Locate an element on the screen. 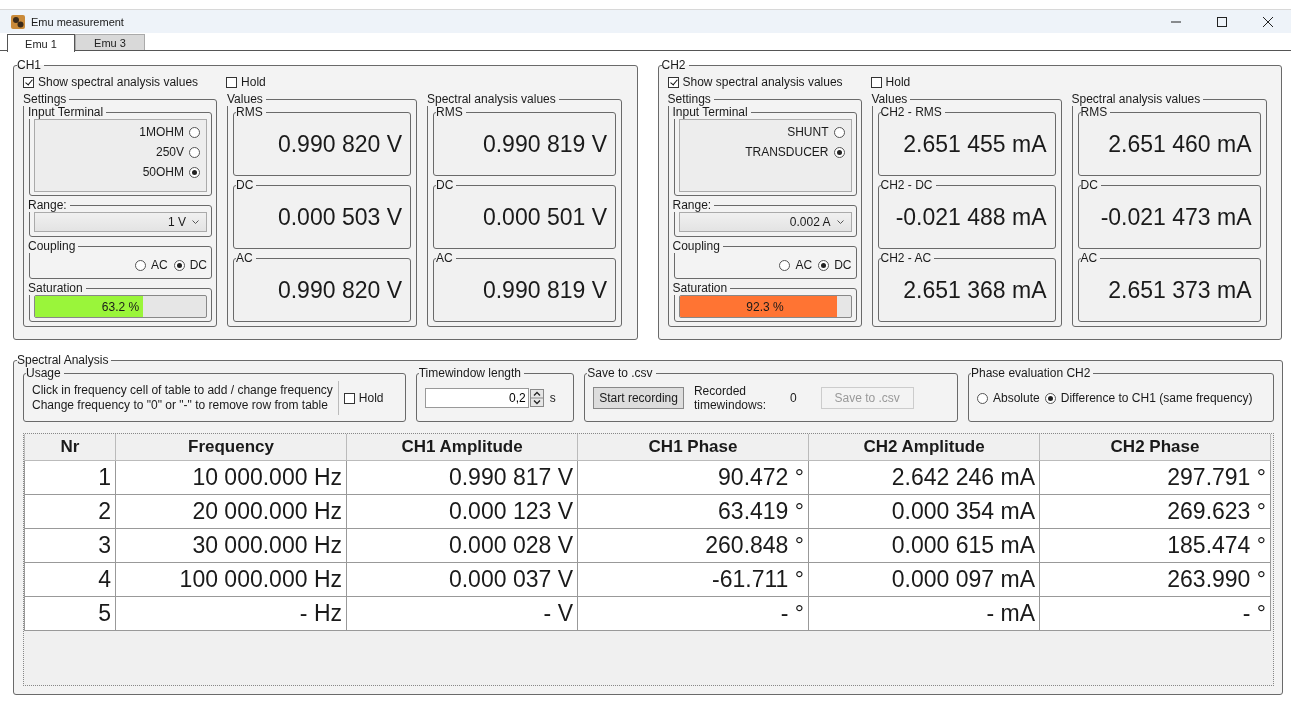 This screenshot has width=1291, height=705. radio-label: DC is located at coordinates (843, 265).